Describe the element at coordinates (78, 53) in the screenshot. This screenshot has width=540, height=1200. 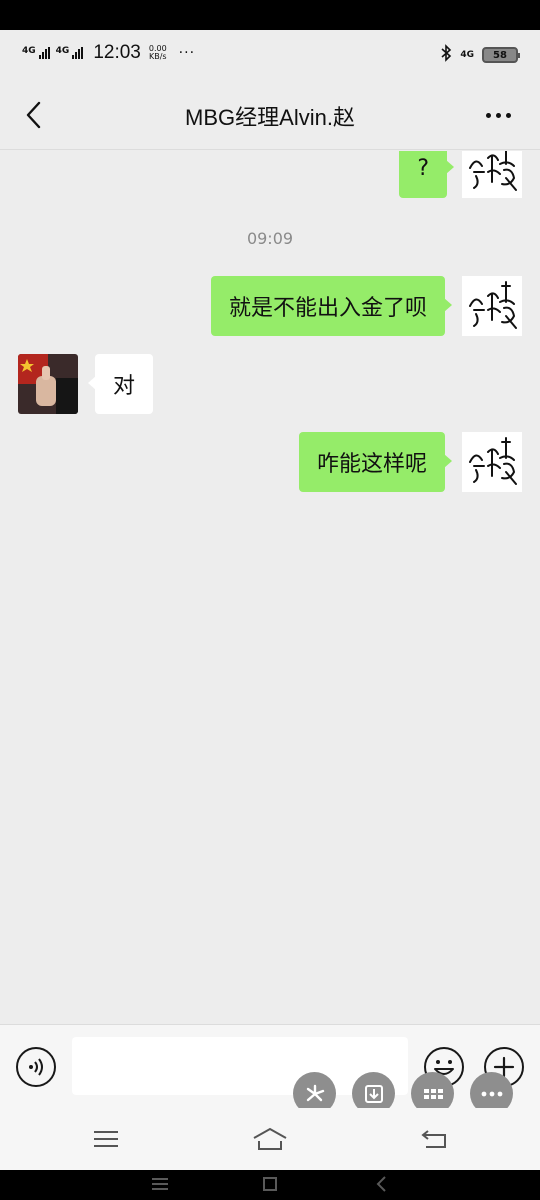
I see `signal-bars-2-icon` at that location.